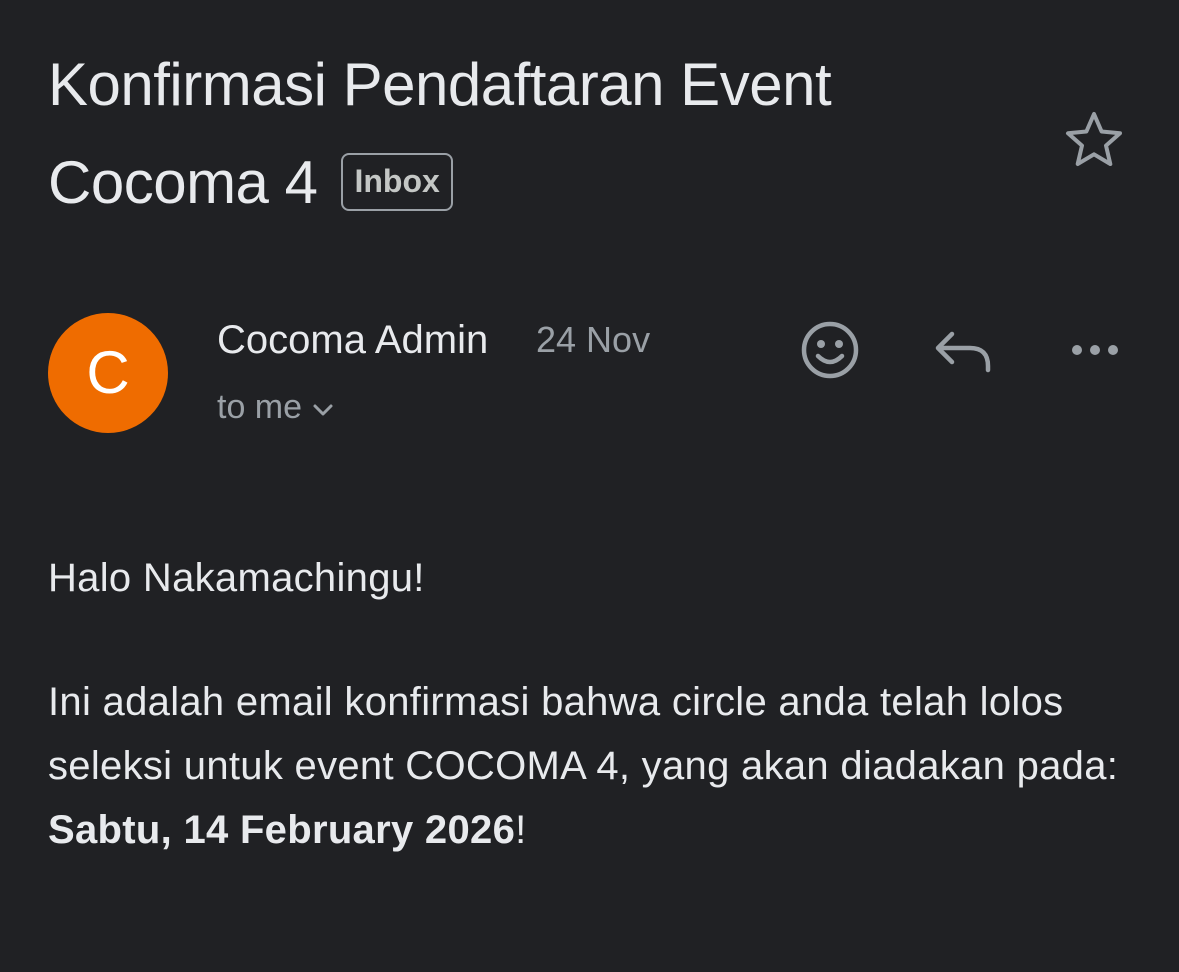 This screenshot has height=972, width=1179. I want to click on star-button, so click(1094, 140).